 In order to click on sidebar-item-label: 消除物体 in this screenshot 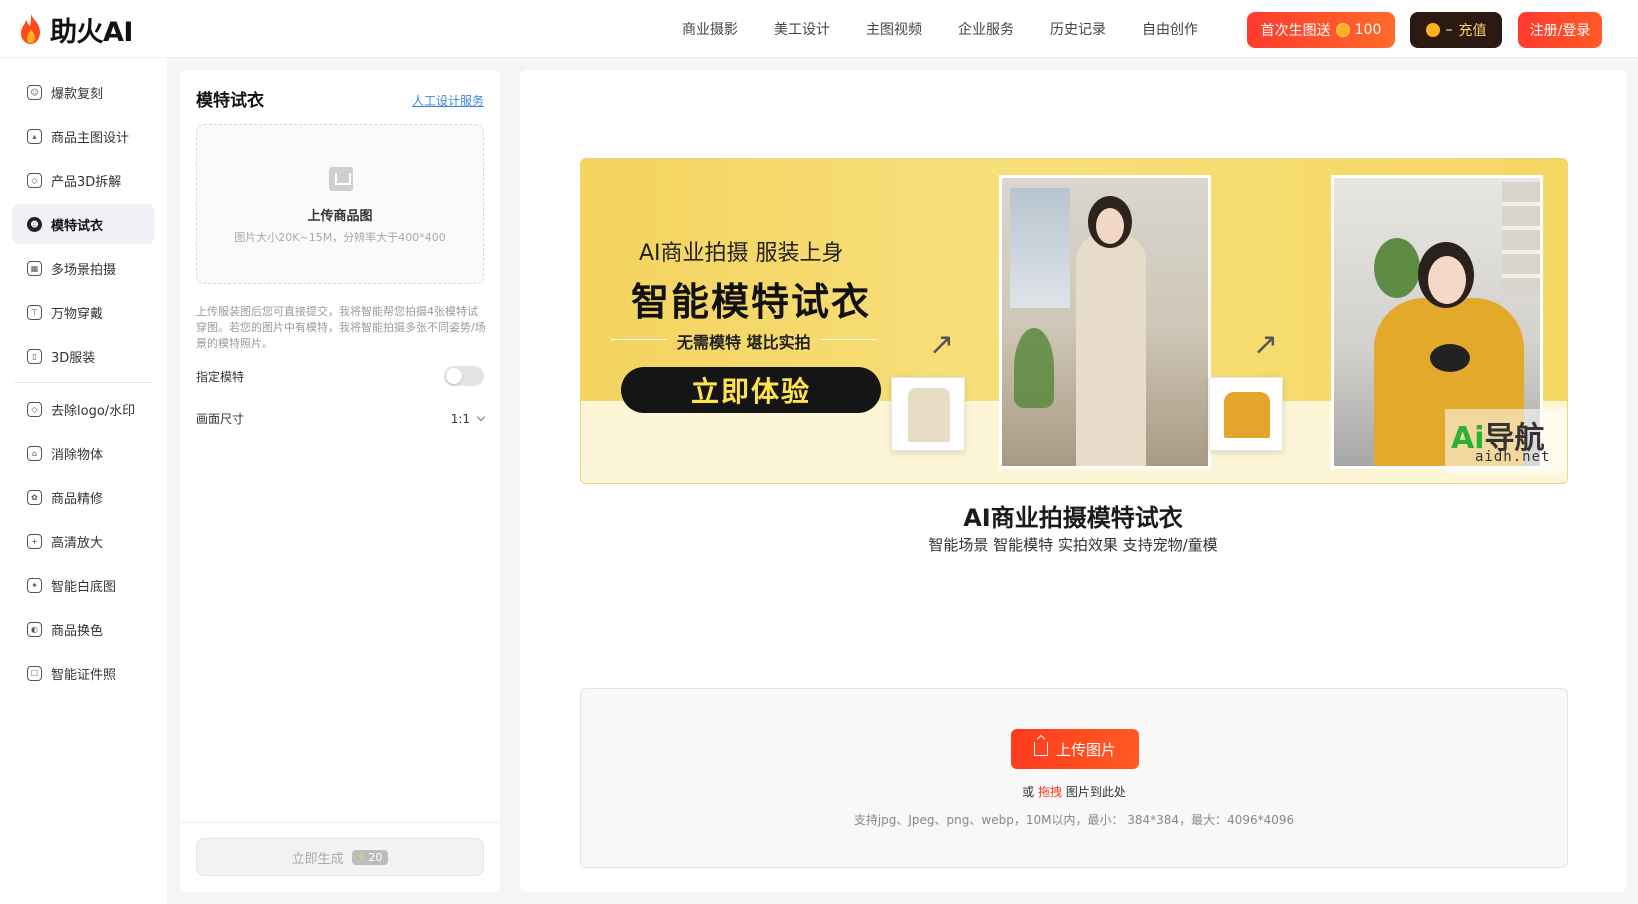, I will do `click(77, 455)`.